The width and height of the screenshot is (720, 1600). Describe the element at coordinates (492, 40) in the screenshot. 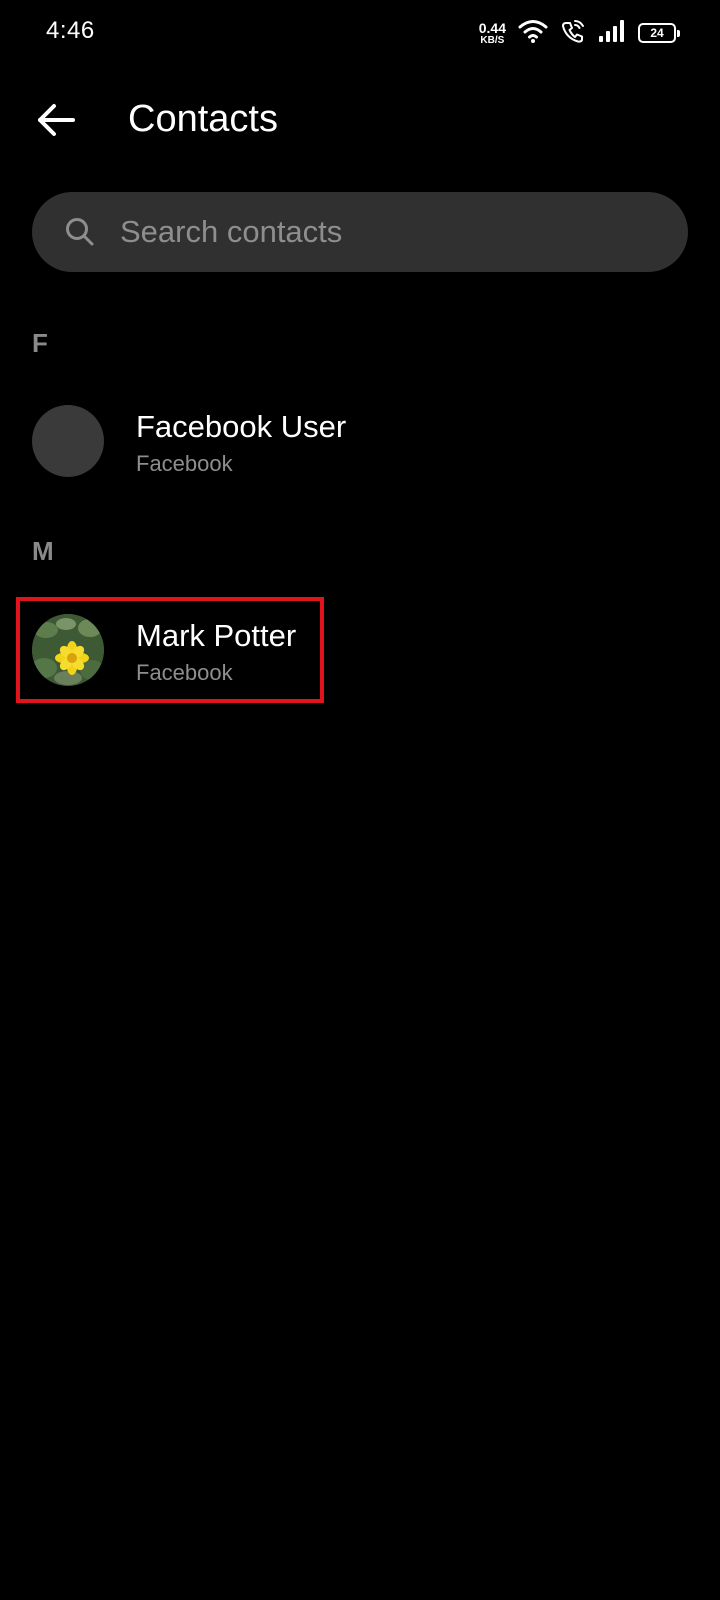

I see `network-speed-unit: KB/S` at that location.